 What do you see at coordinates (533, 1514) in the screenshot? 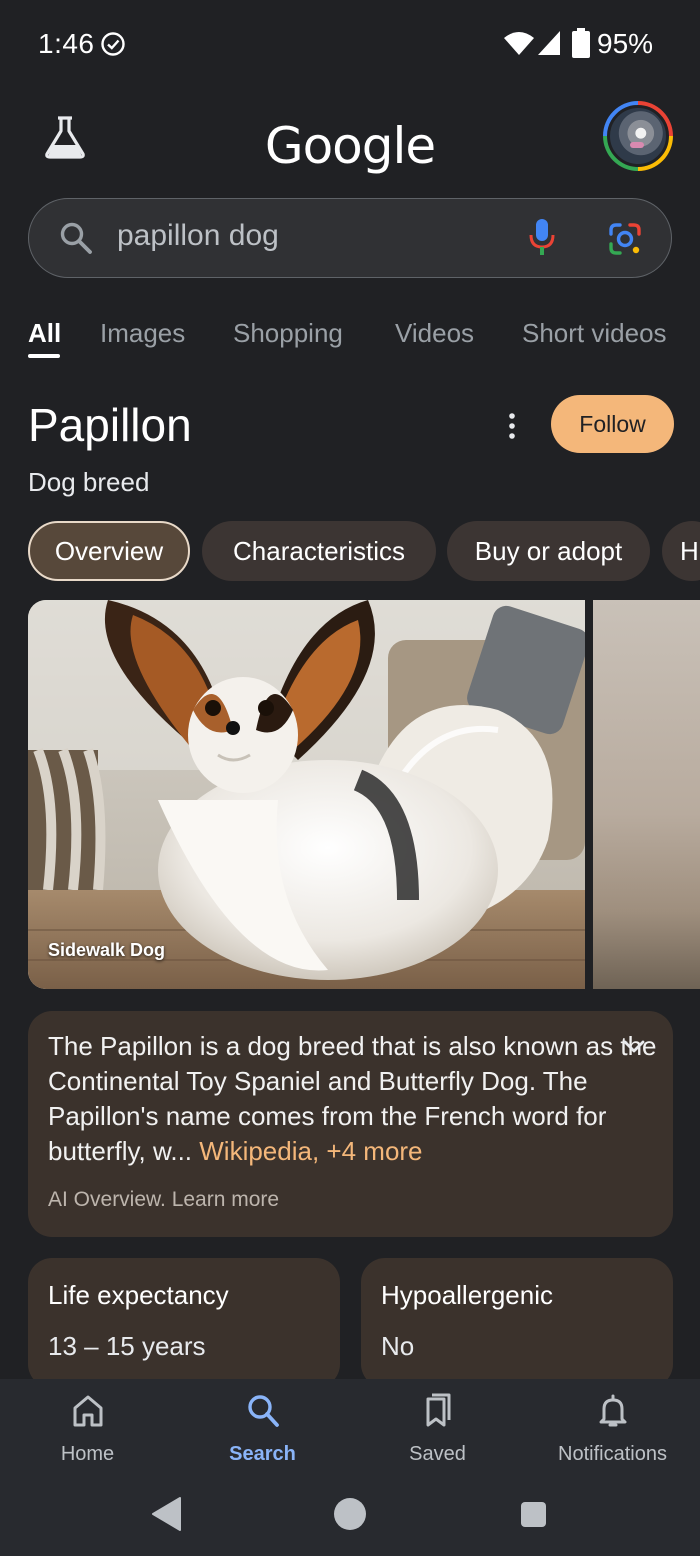
I see `system-recents-button` at bounding box center [533, 1514].